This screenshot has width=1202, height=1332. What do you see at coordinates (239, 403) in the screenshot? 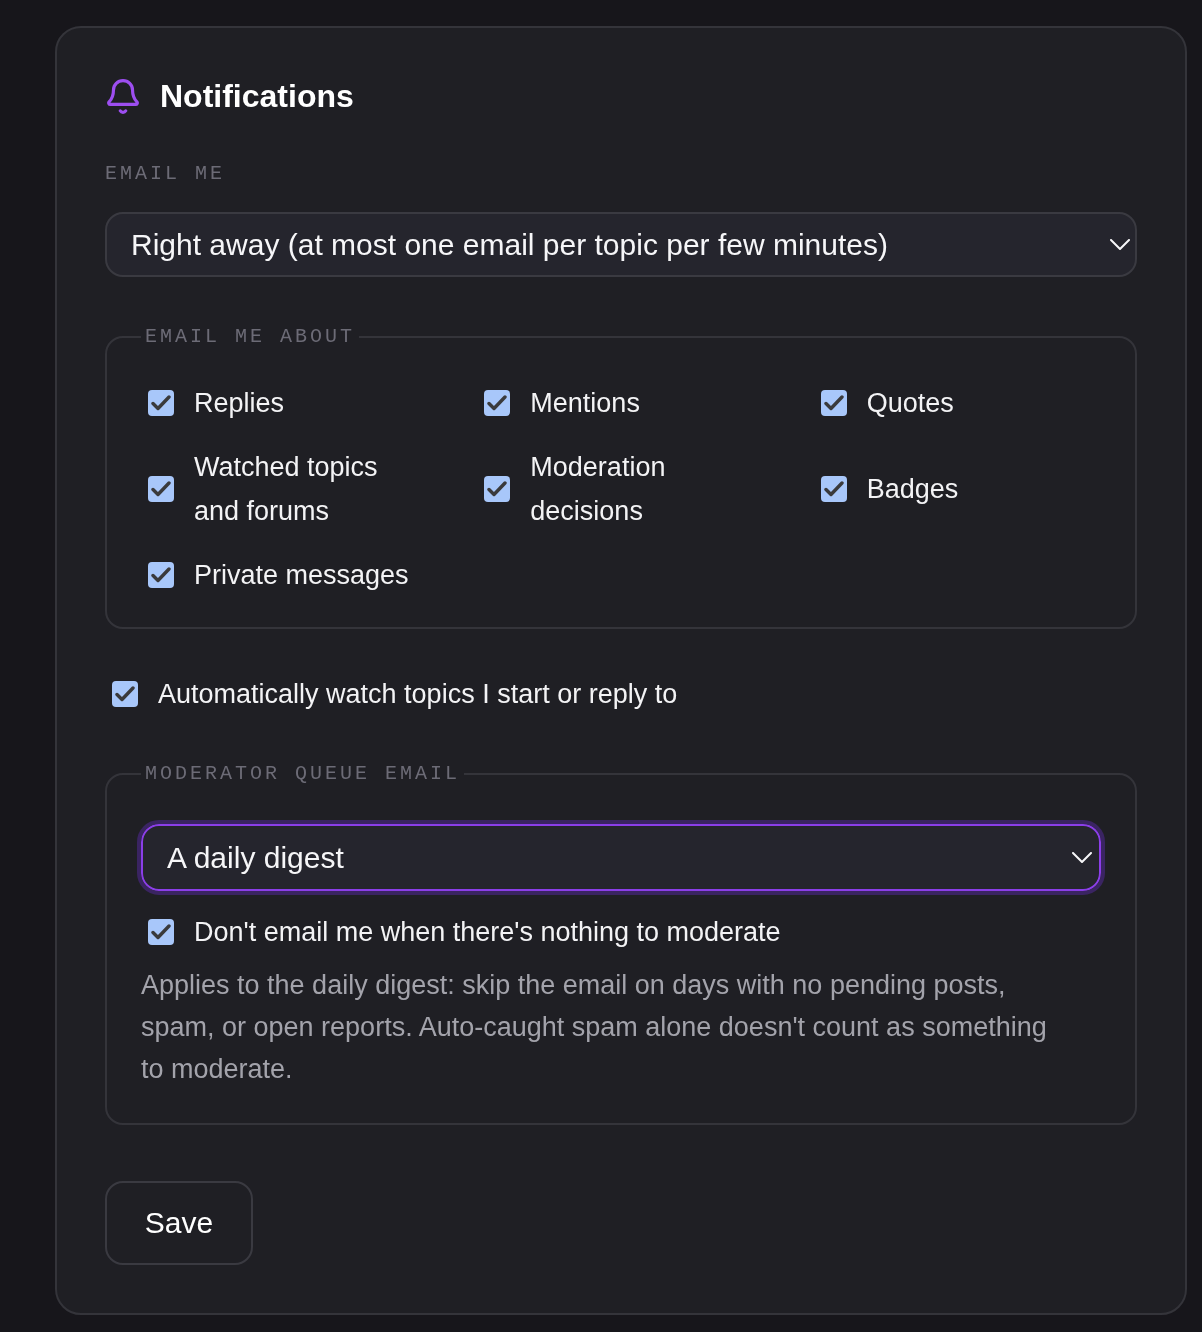
I see `checkbox-label: Replies` at bounding box center [239, 403].